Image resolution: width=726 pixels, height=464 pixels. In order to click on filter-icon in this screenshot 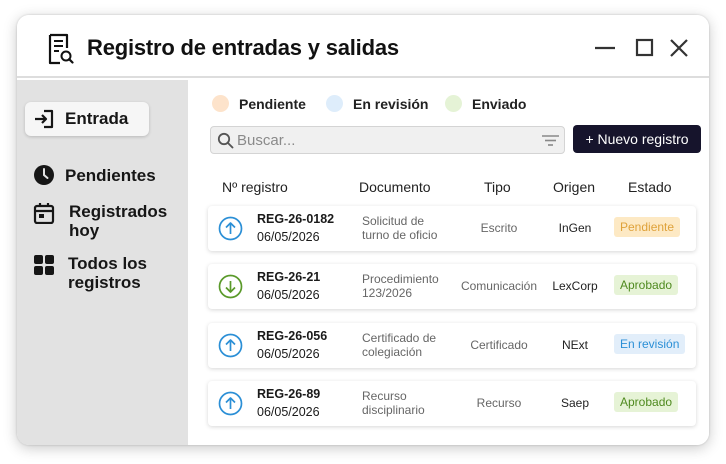, I will do `click(550, 140)`.